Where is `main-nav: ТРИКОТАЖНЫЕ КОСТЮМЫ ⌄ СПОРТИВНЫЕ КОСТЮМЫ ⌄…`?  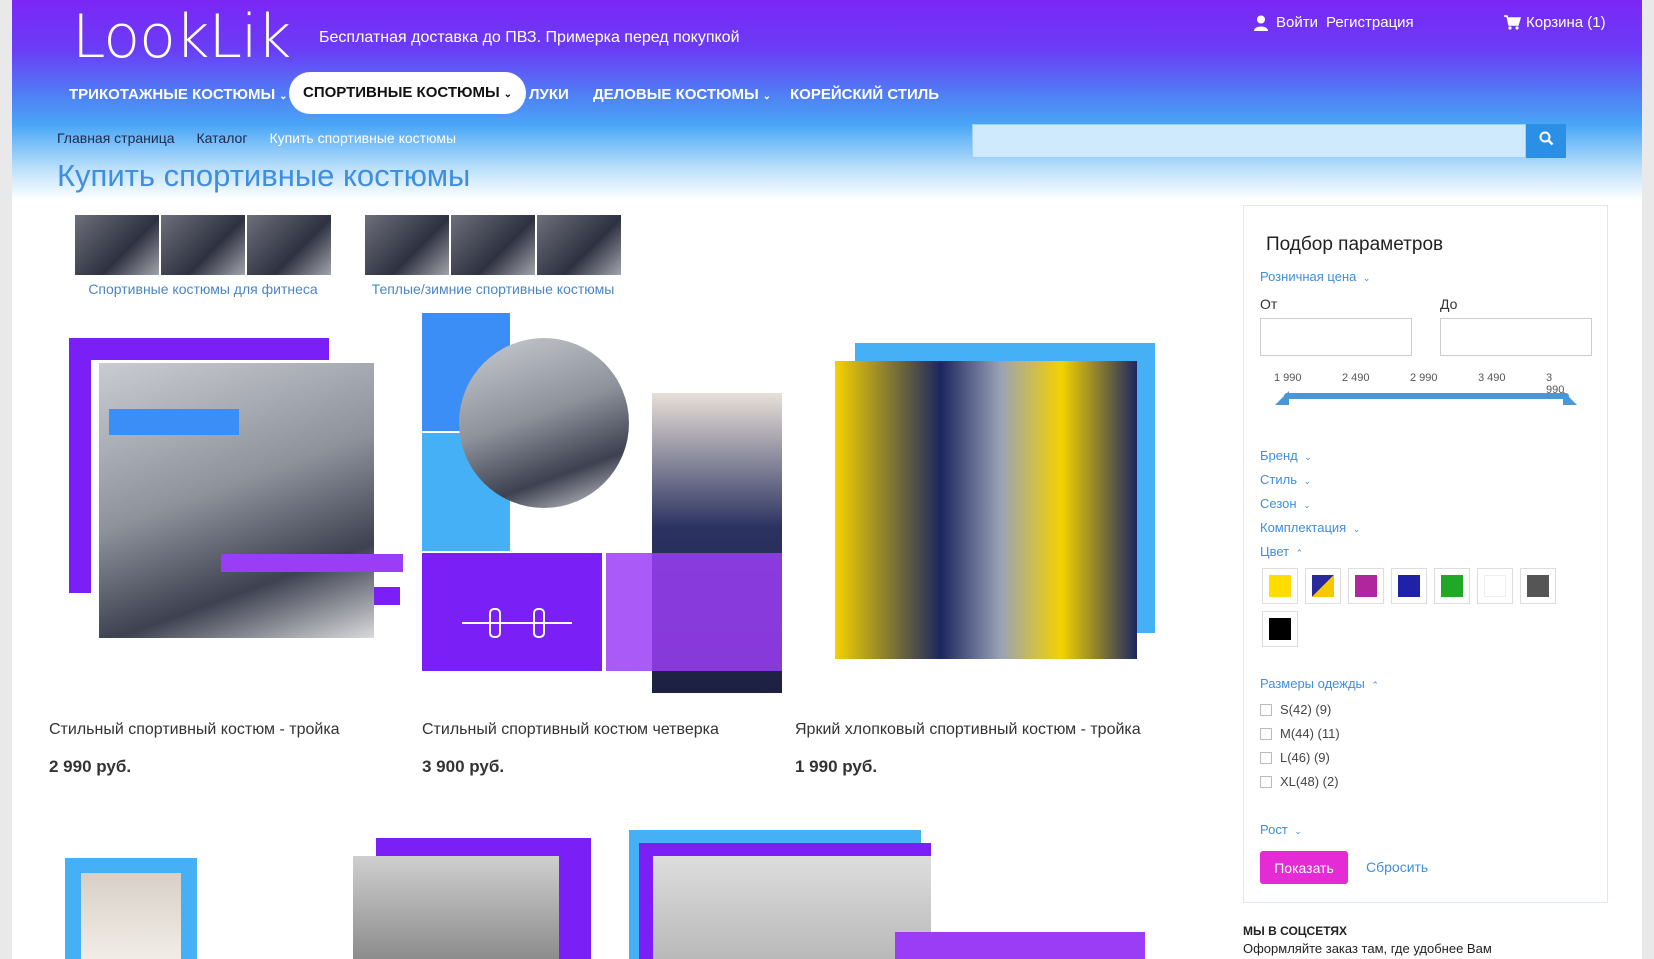
main-nav: ТРИКОТАЖНЫЕ КОСТЮМЫ ⌄ СПОРТИВНЫЕ КОСТЮМЫ ⌄… is located at coordinates (562, 94).